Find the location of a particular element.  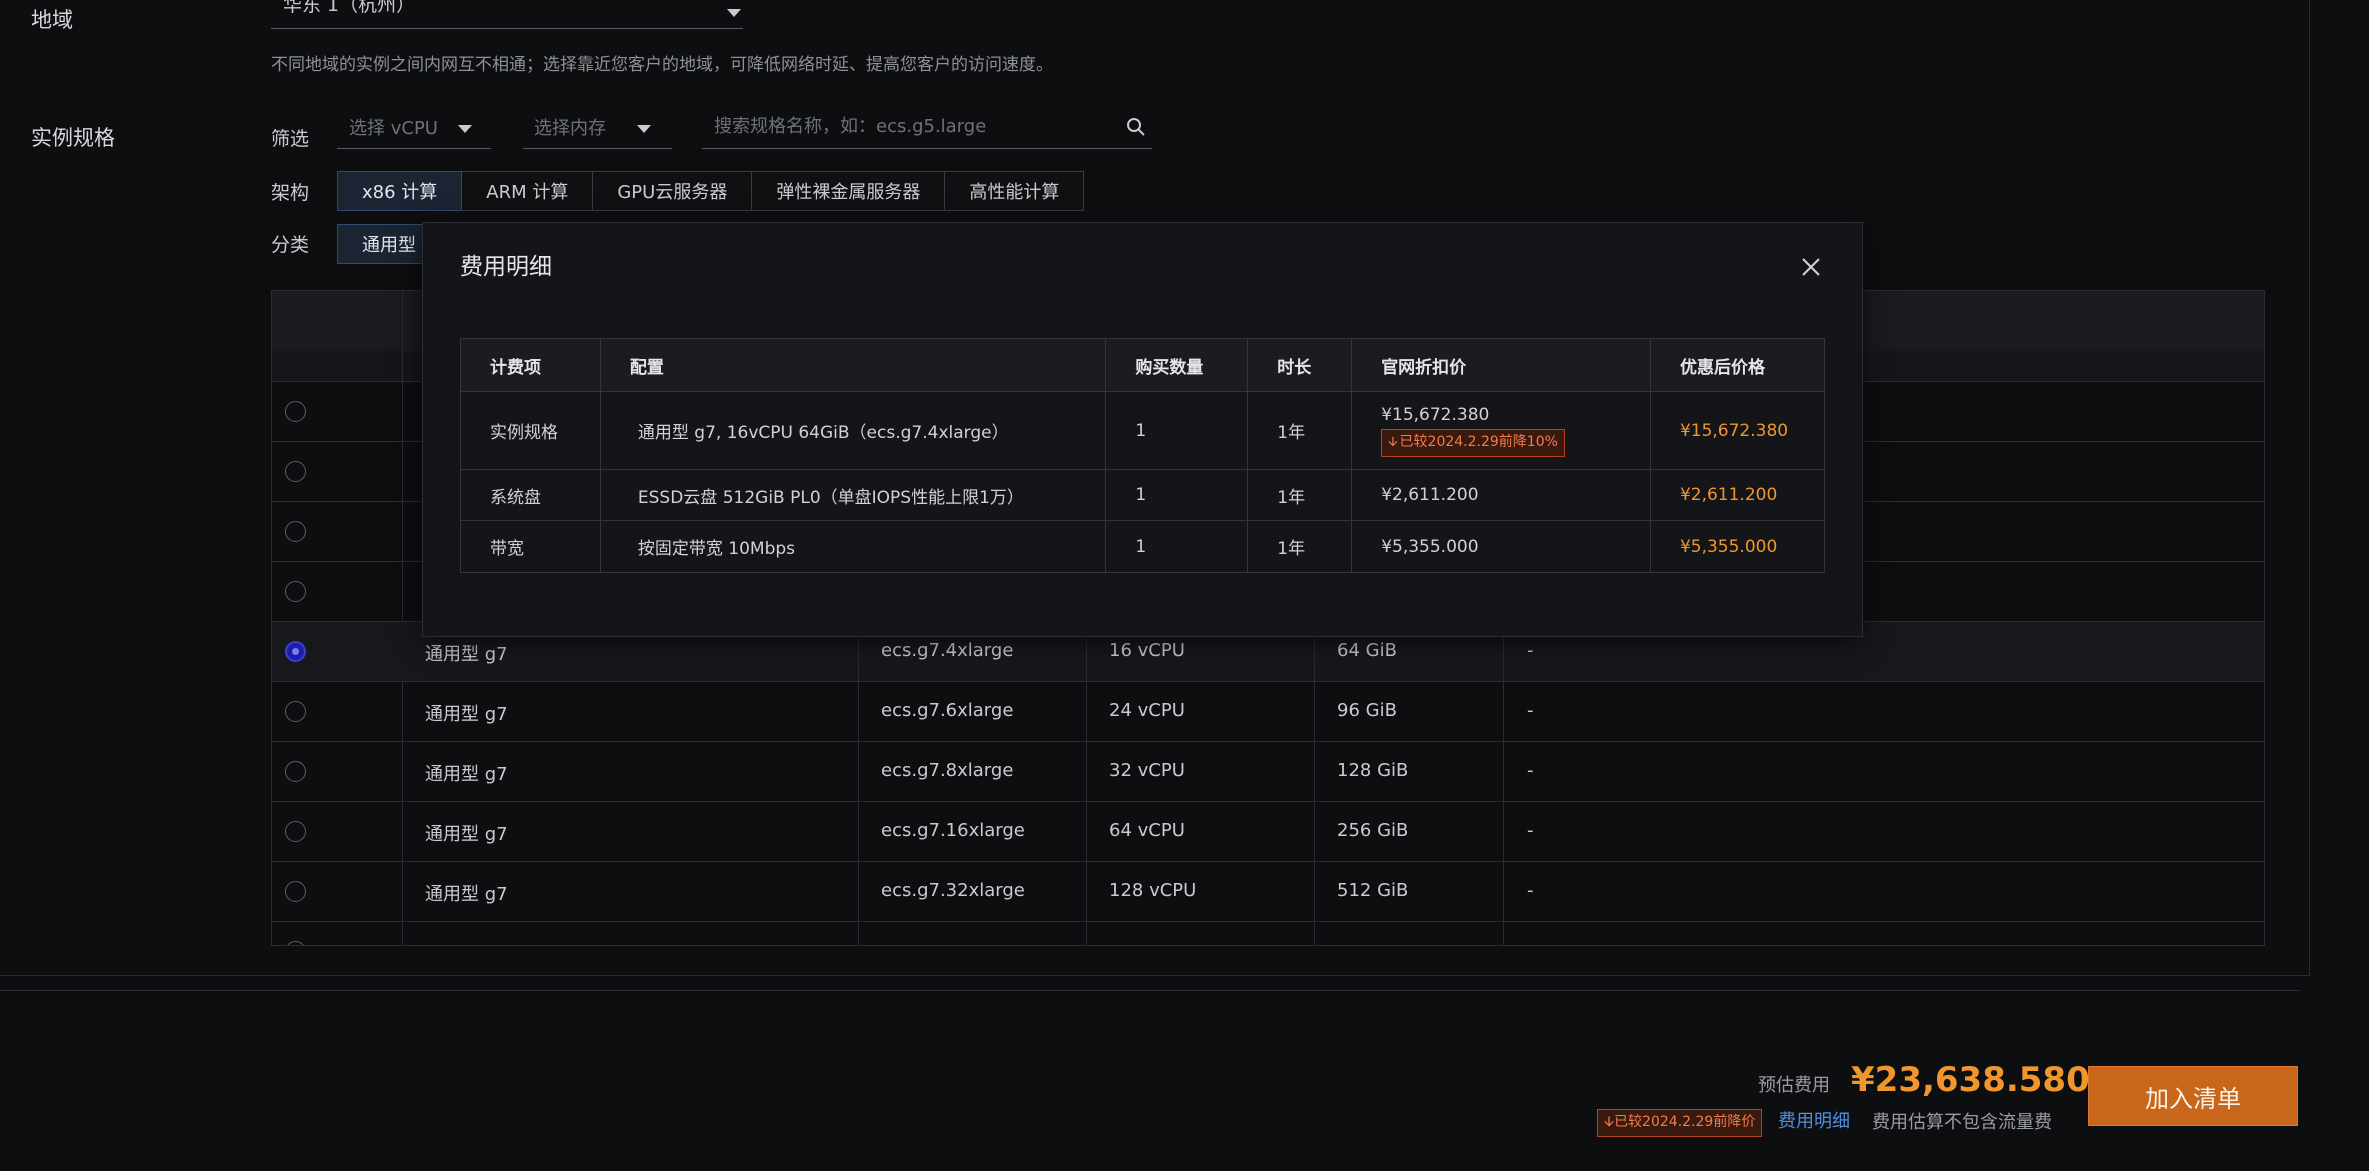

arch-option-gpu: GPU云服务器 is located at coordinates (673, 191).